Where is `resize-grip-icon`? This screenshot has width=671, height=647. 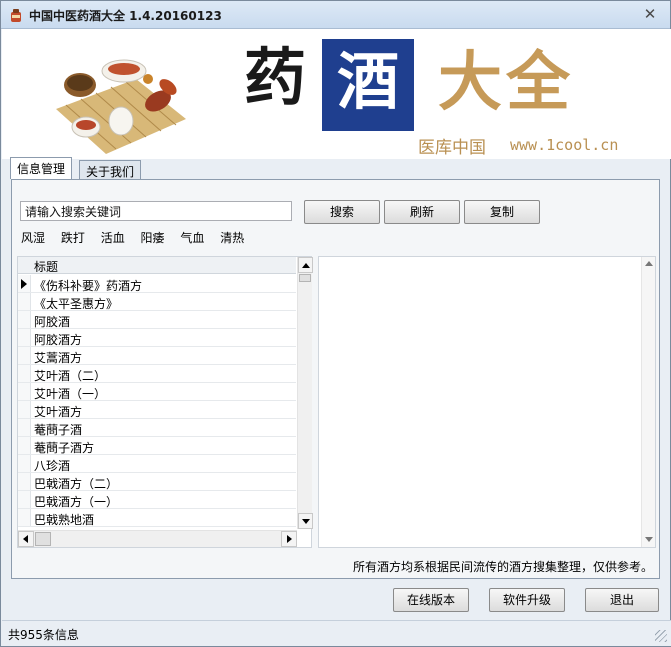
resize-grip-icon is located at coordinates (661, 636).